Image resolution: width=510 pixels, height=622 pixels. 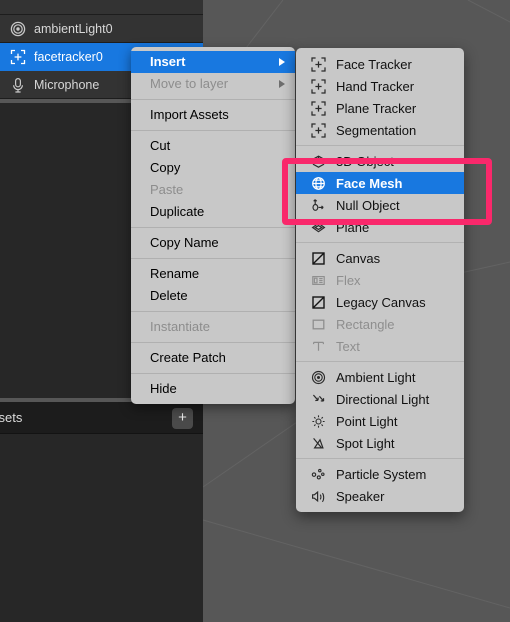 I want to click on menu-item-copy: Copy, so click(x=213, y=168).